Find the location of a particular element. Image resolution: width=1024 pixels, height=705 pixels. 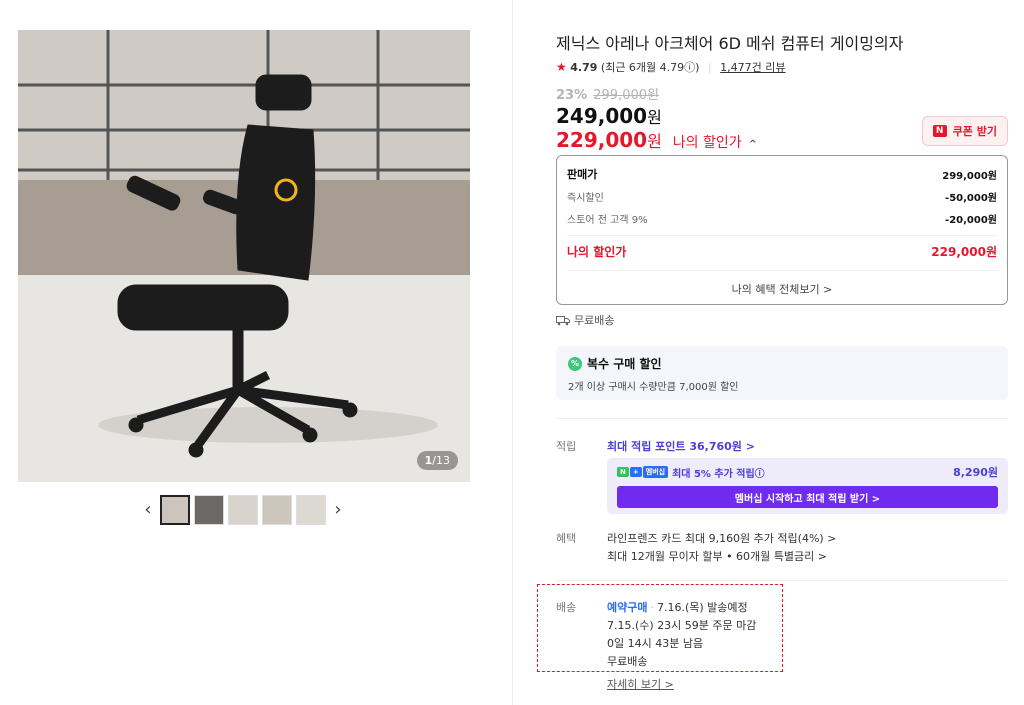

plus-icon: + is located at coordinates (635, 472).